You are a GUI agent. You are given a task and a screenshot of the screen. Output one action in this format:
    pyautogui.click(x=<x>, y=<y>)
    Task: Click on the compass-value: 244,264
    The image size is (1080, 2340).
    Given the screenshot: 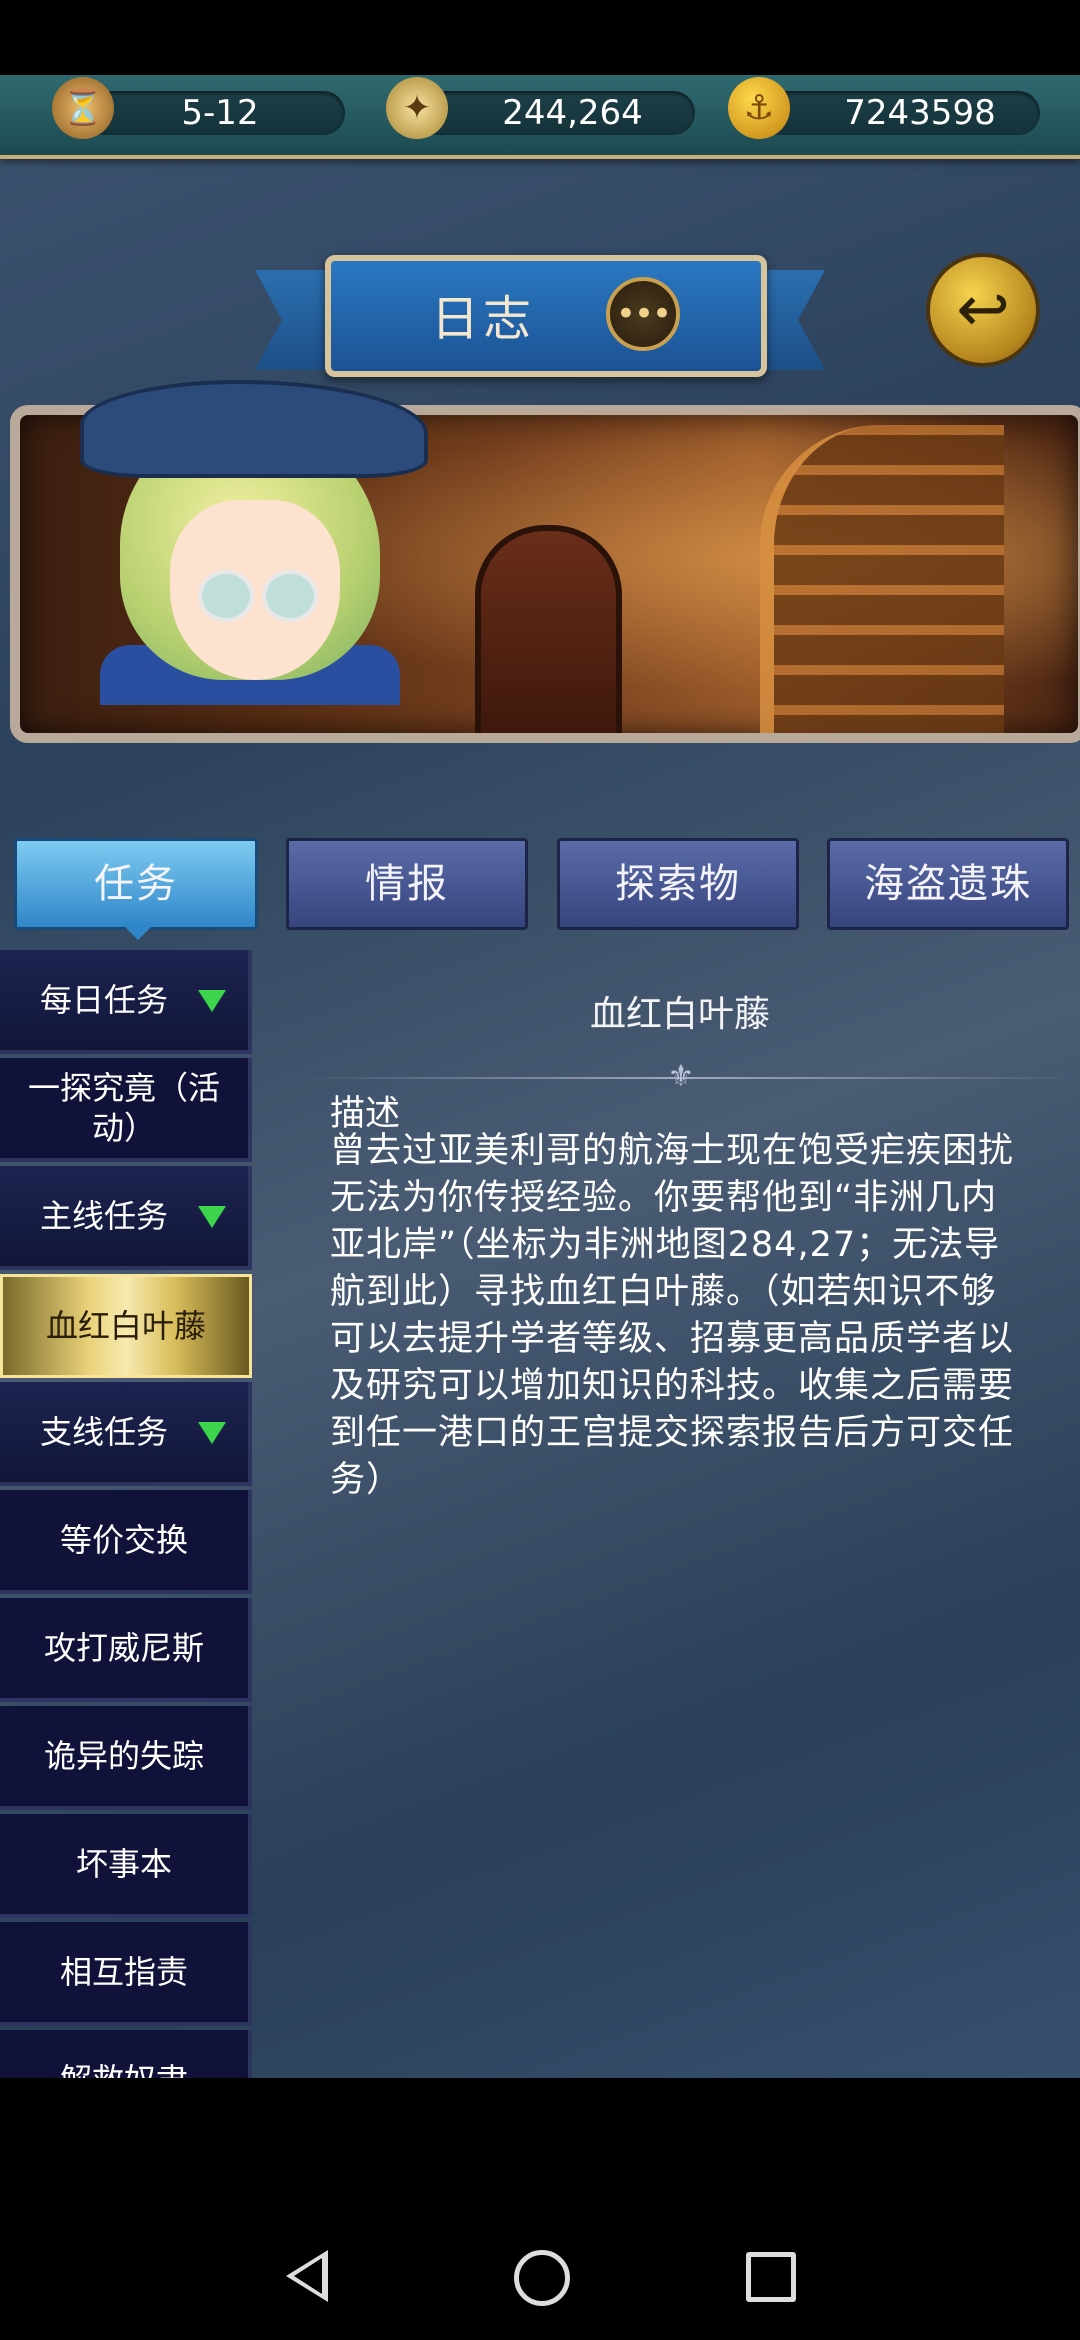 What is the action you would take?
    pyautogui.click(x=572, y=113)
    